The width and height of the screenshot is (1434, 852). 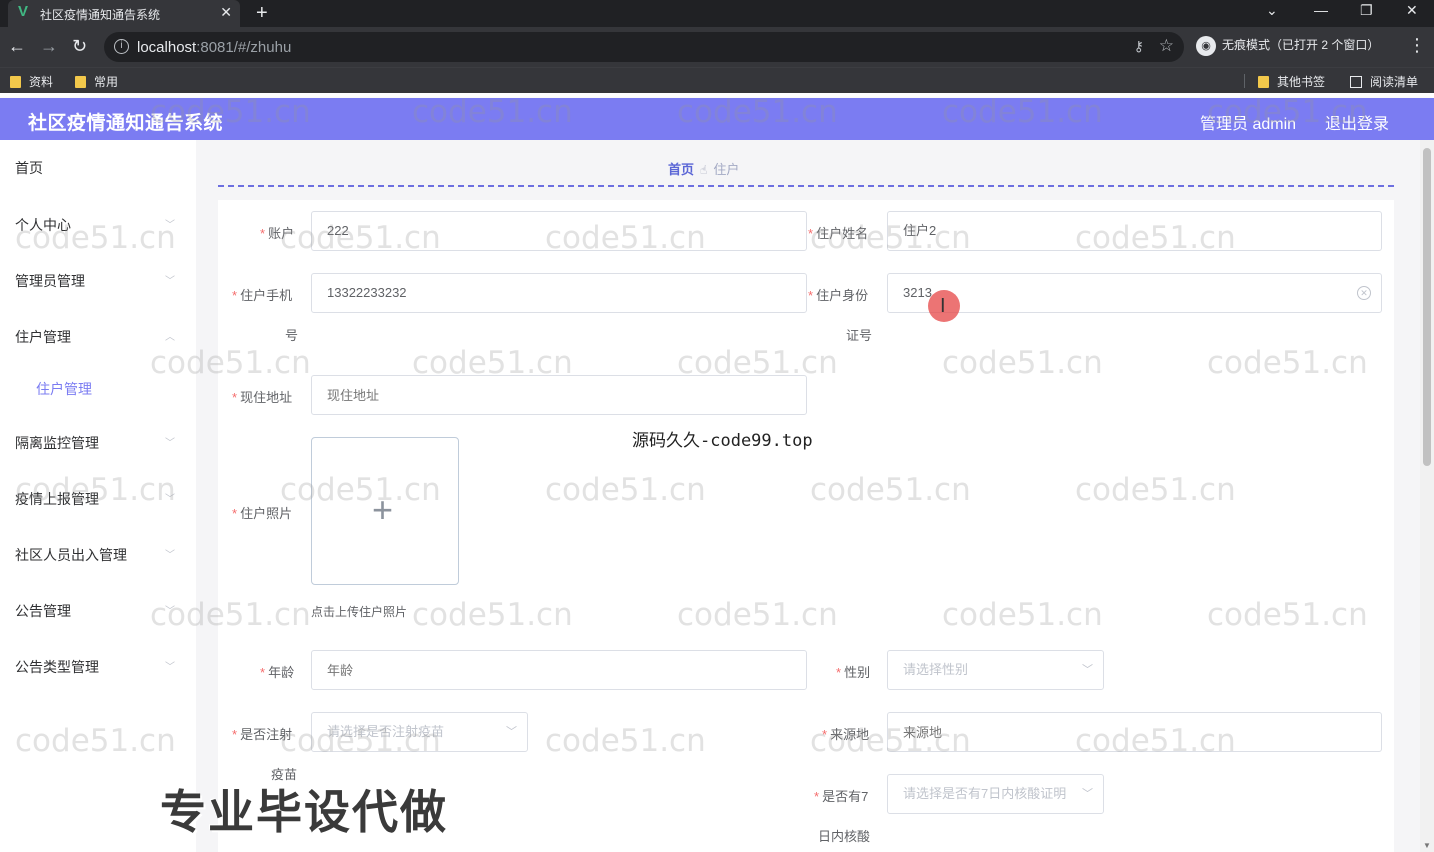 I want to click on sidebar-item-notice-type: 公告类型管理, so click(x=57, y=667).